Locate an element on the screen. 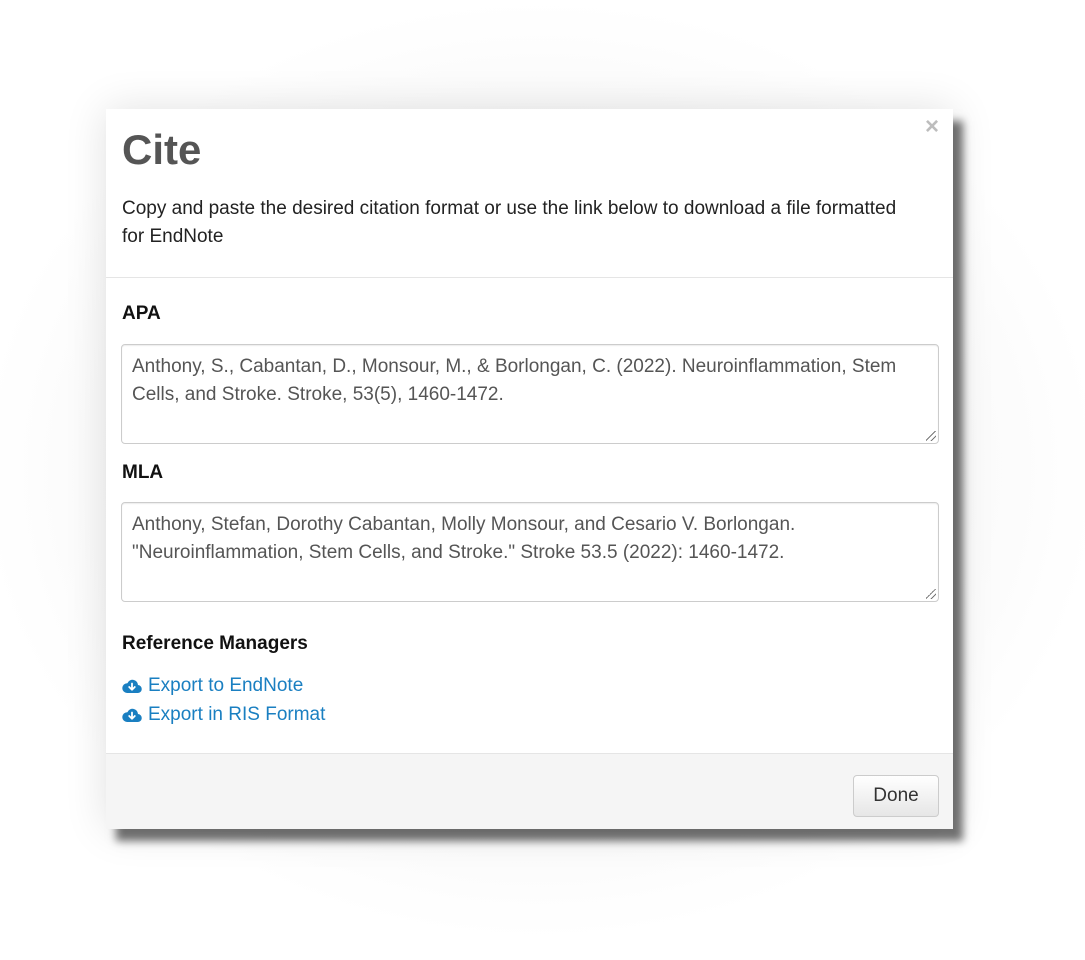 This screenshot has width=1085, height=960. modal-footer: Done is located at coordinates (529, 791).